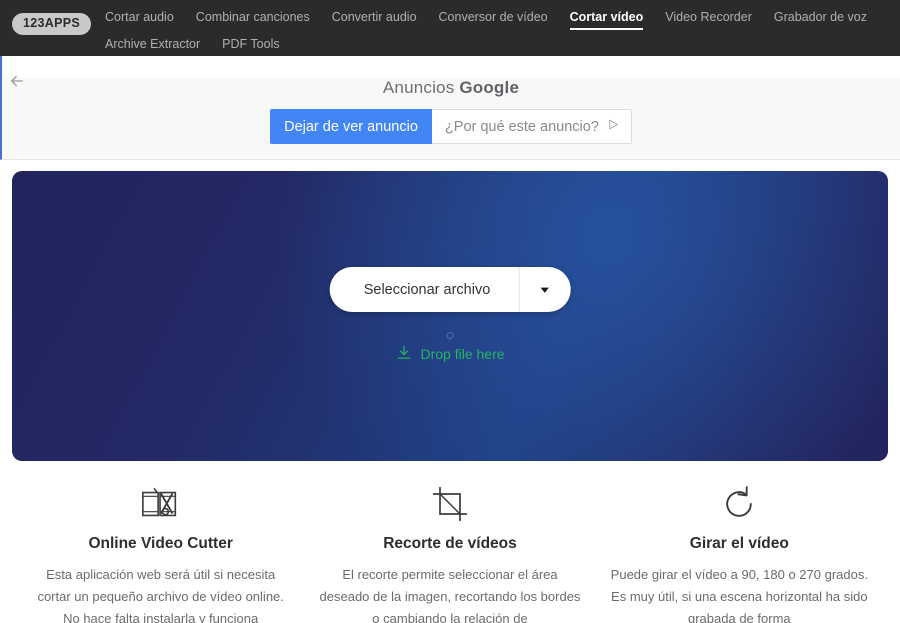 Image resolution: width=900 pixels, height=623 pixels. I want to click on select-file-button: Seleccionar archivo, so click(450, 289).